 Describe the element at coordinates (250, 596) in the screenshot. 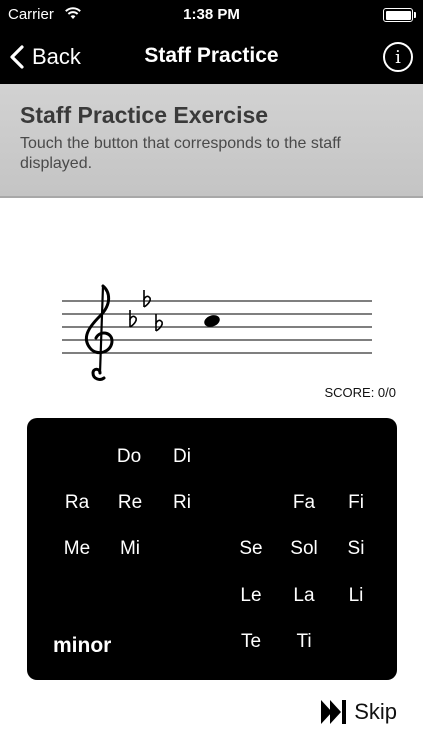

I see `syllable-button-le: Le` at that location.